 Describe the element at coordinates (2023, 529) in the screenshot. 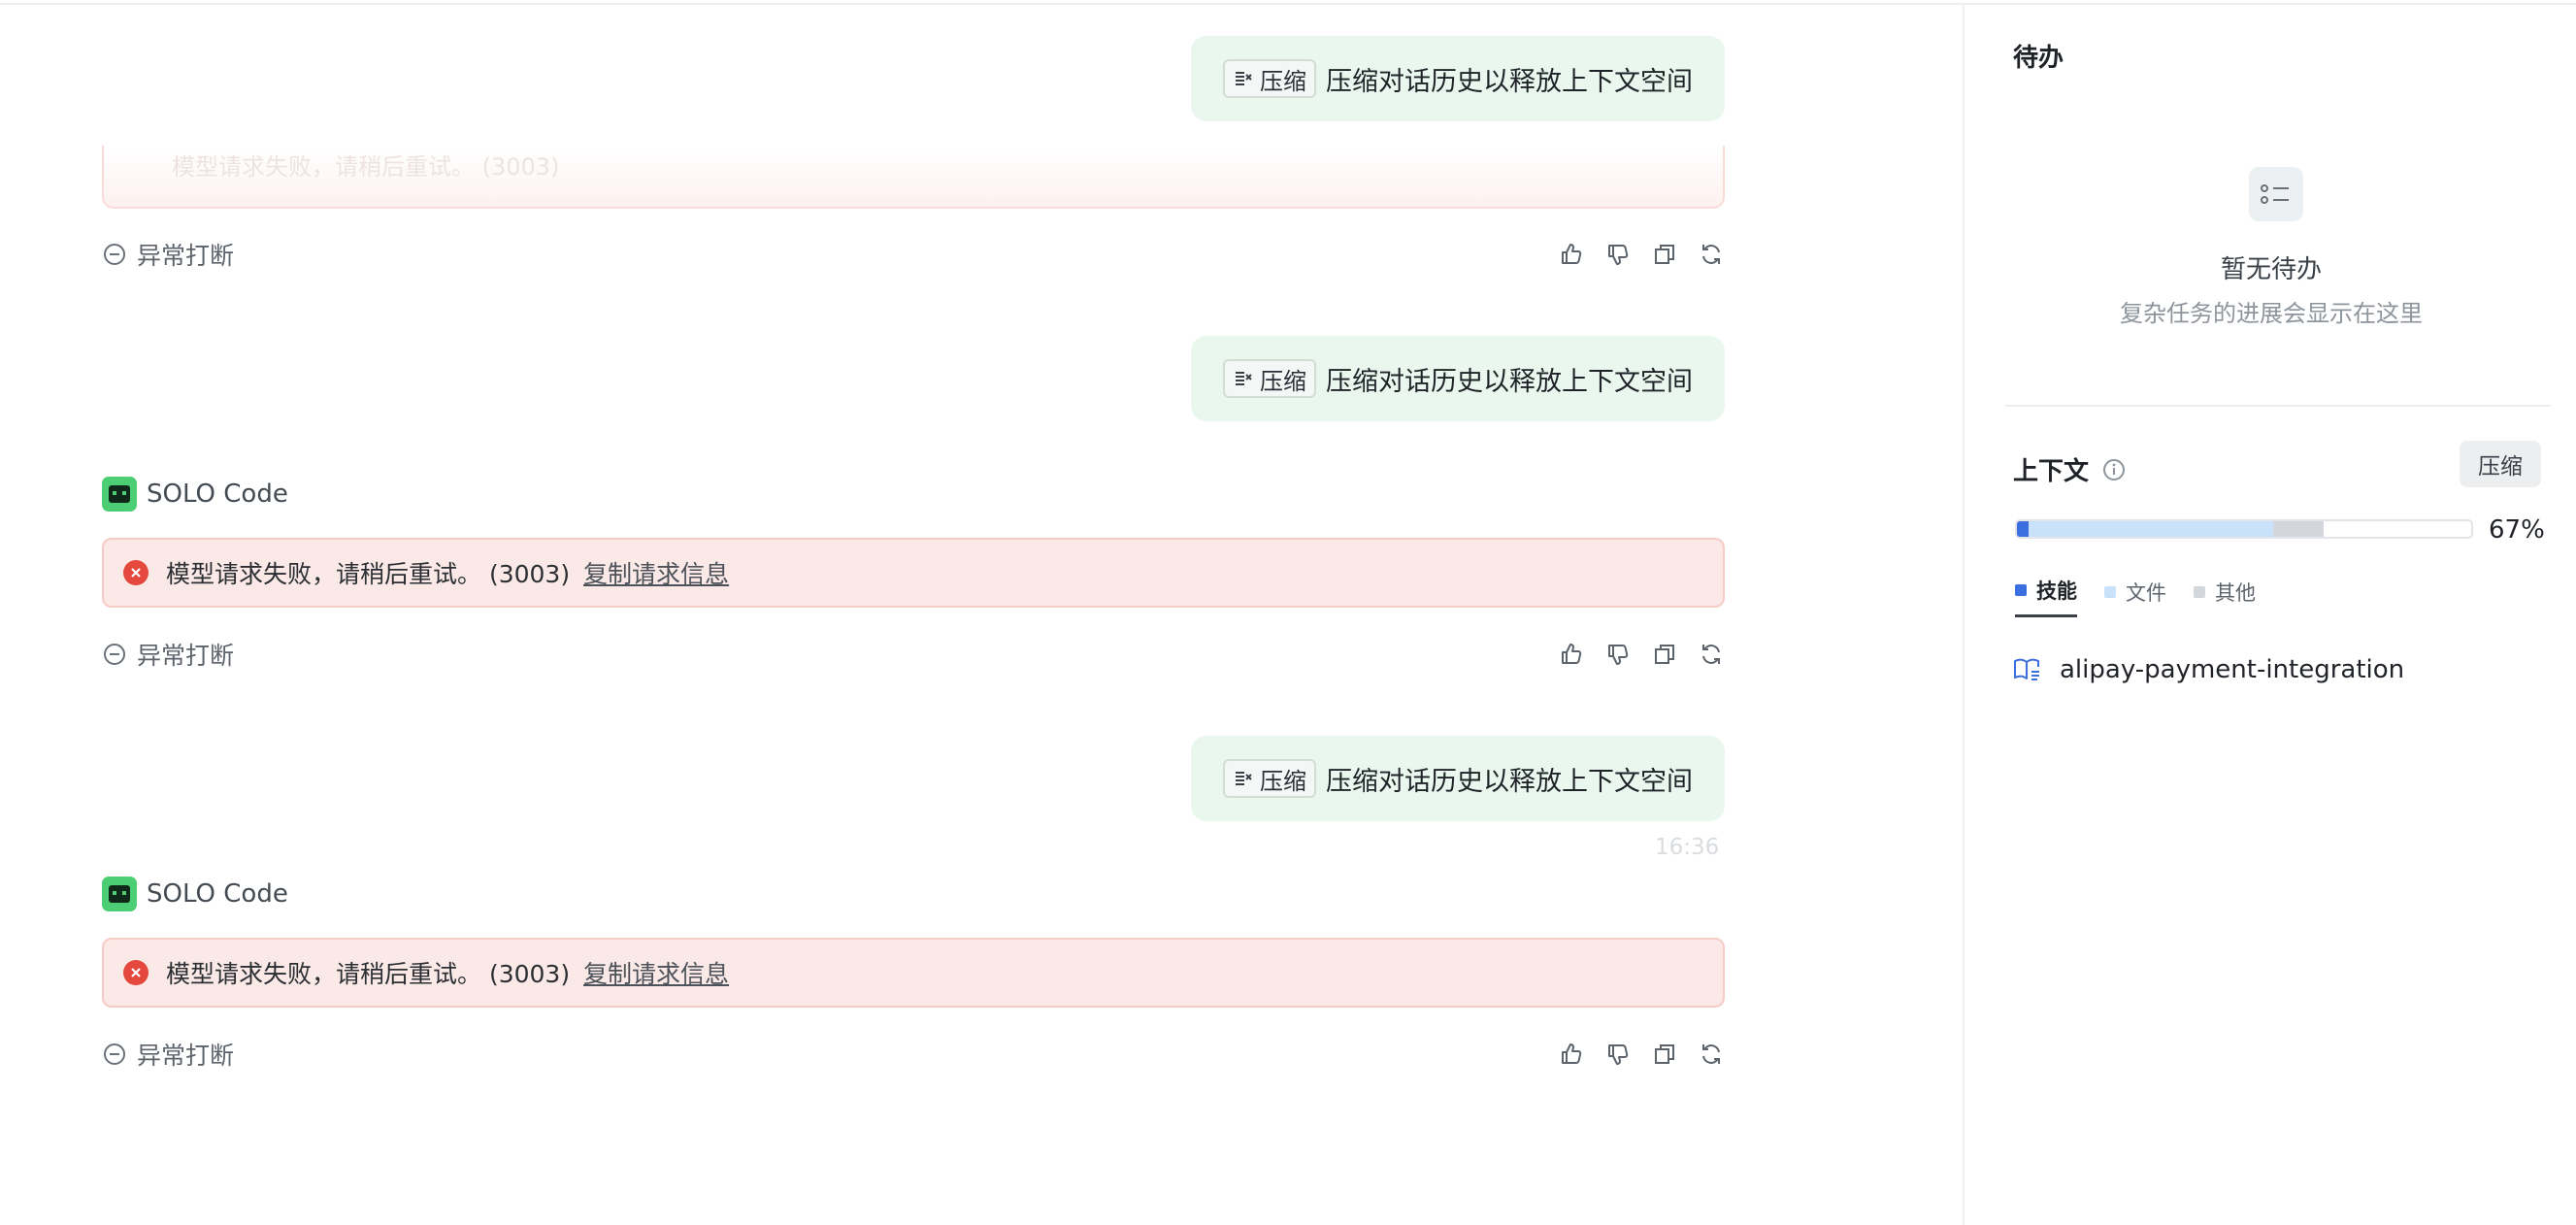

I see `skills-segment` at that location.